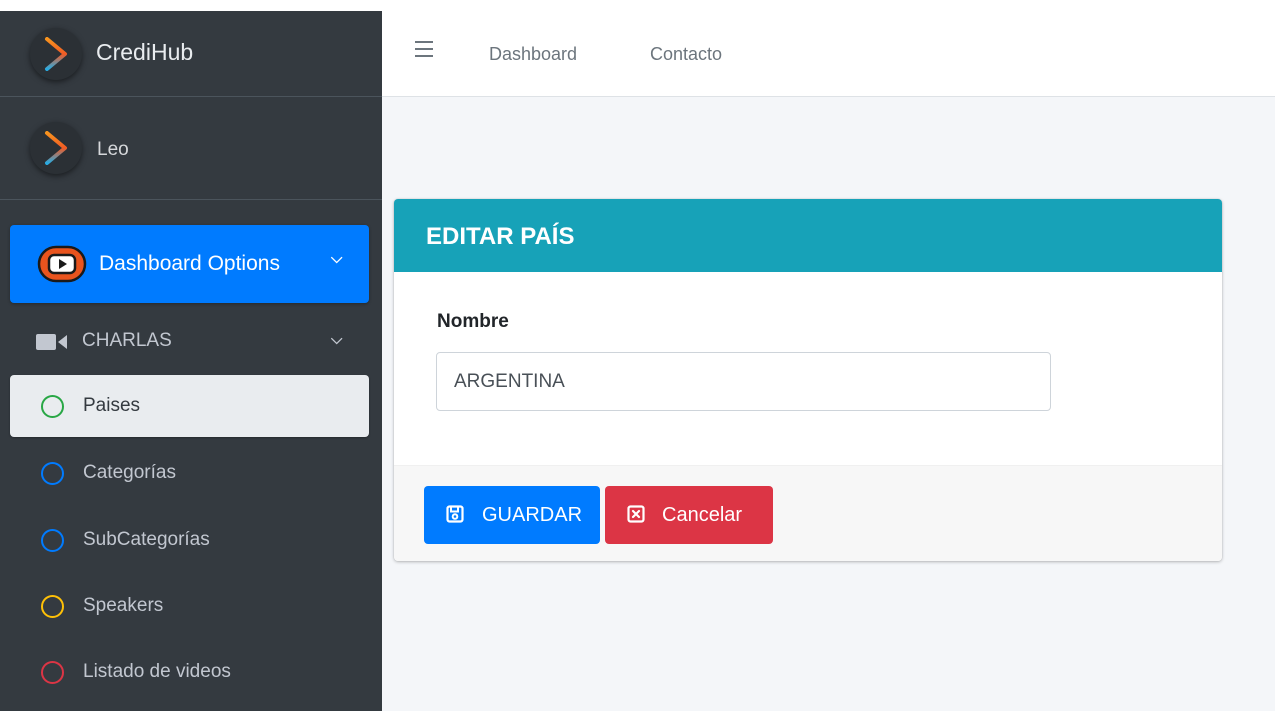 The height and width of the screenshot is (711, 1275). I want to click on sidebar-item-categorias: Categorías, so click(189, 473).